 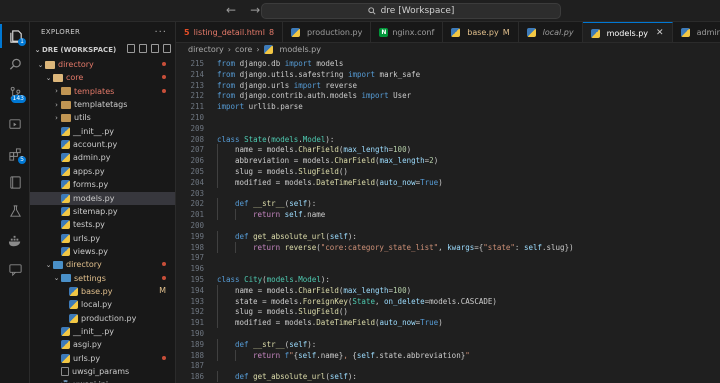 I want to click on command-center-search: dre [Workspace], so click(x=411, y=11).